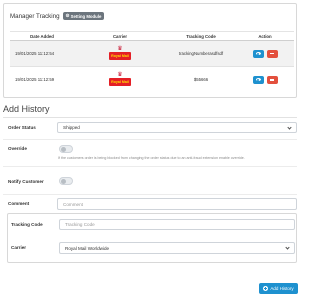 The height and width of the screenshot is (300, 320). Describe the element at coordinates (201, 79) in the screenshot. I see `row-tracking-code: $55666` at that location.